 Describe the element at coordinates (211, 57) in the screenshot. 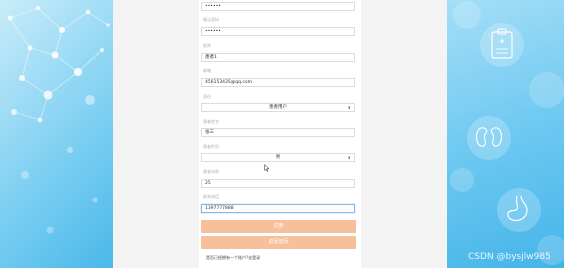

I see `nickname-value: 患者1` at that location.